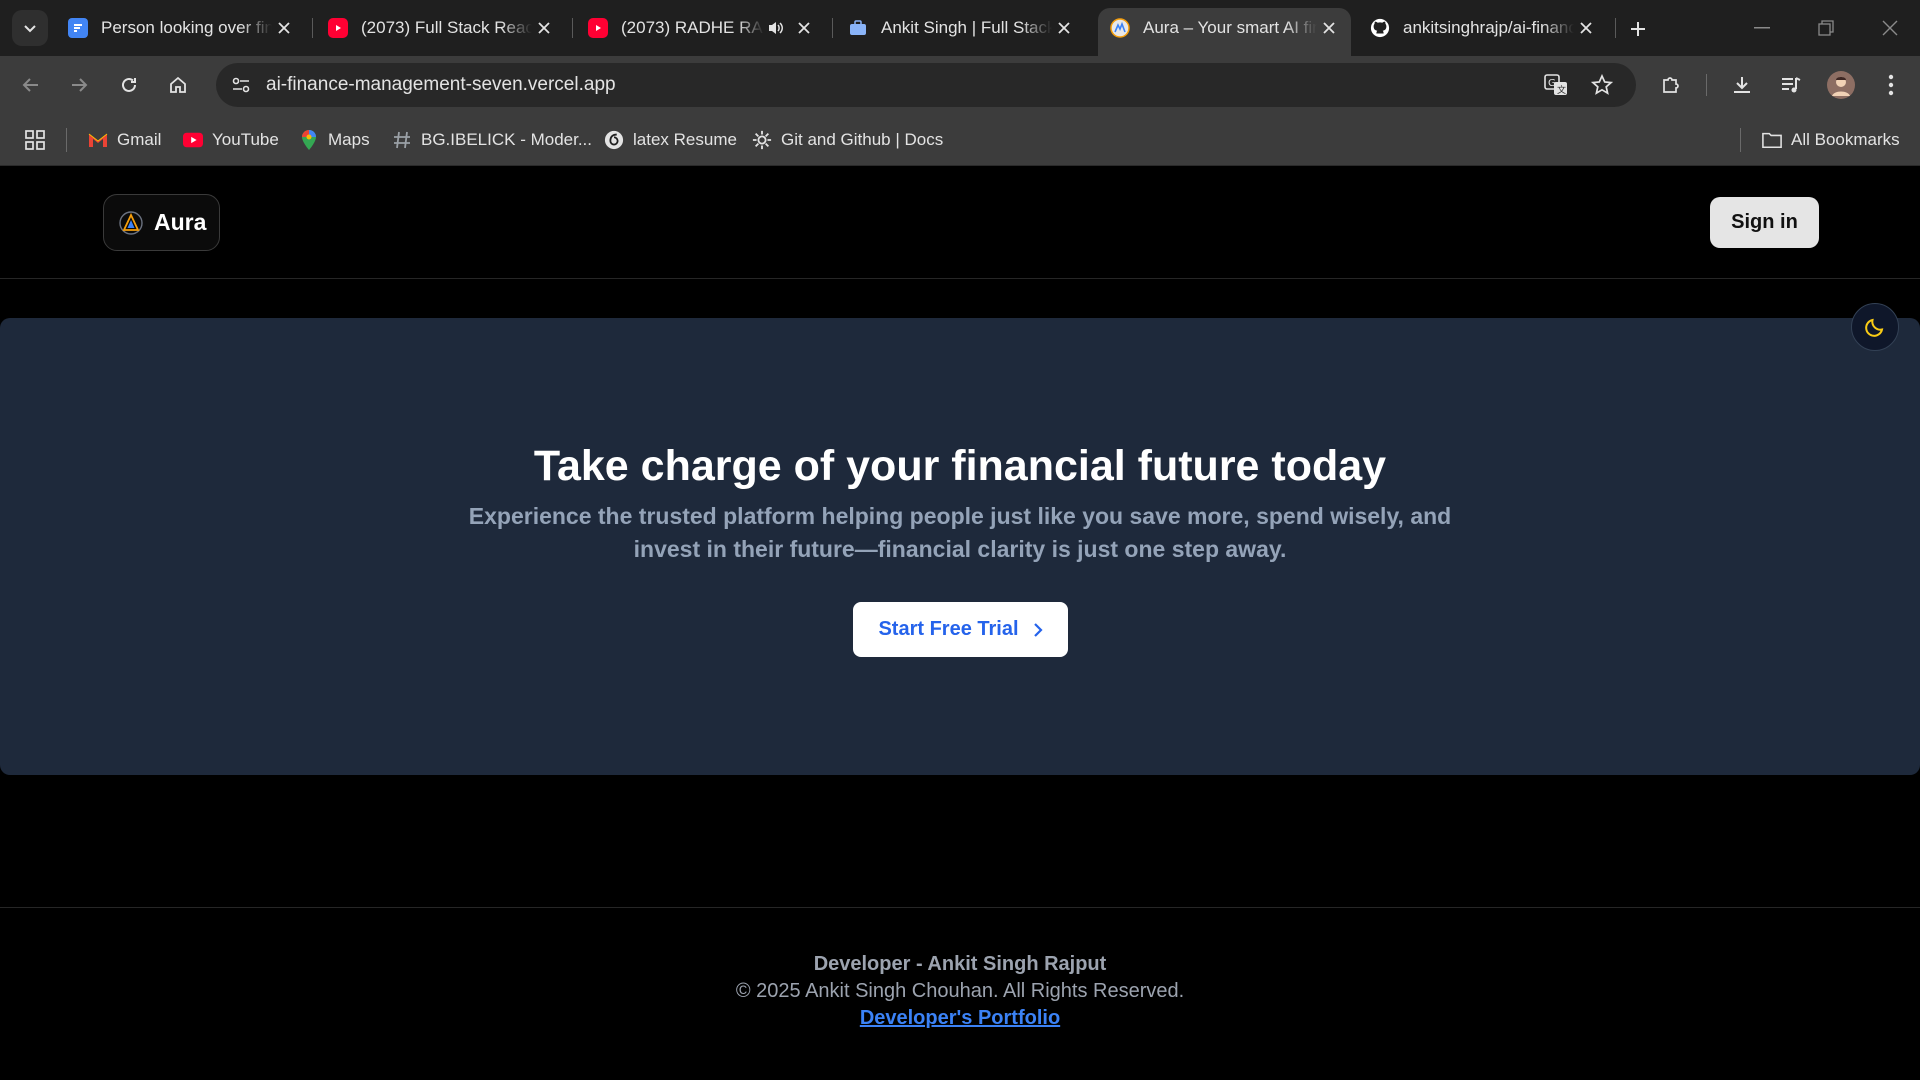  Describe the element at coordinates (309, 140) in the screenshot. I see `maps-icon` at that location.